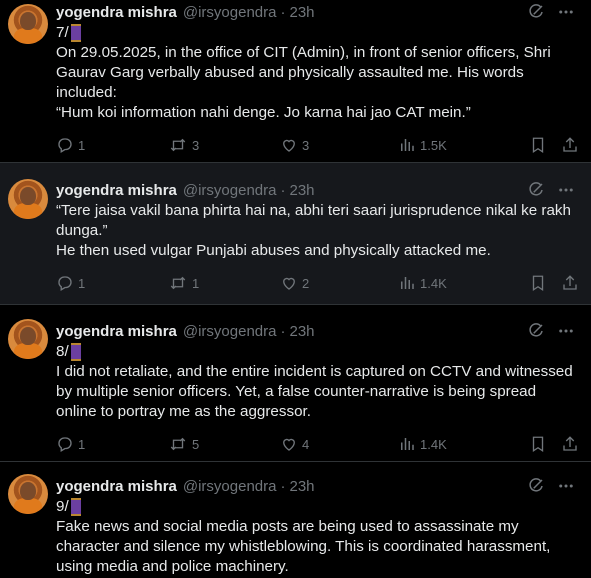 The image size is (591, 578). Describe the element at coordinates (306, 283) in the screenshot. I see `like-count: 2` at that location.